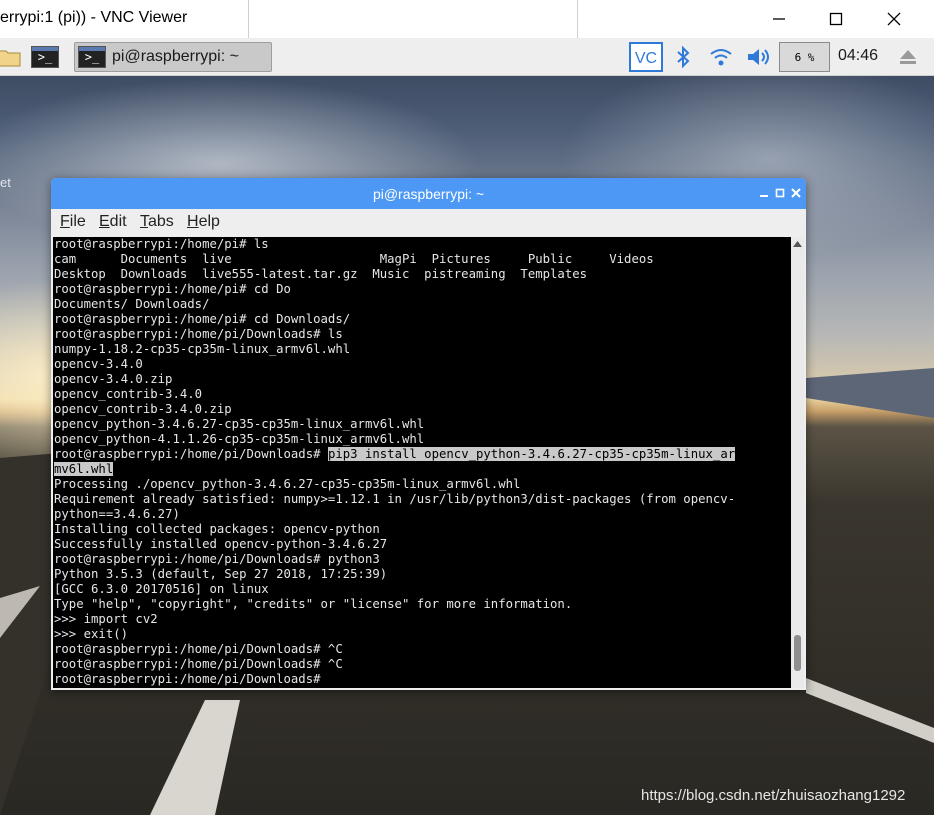  I want to click on vnc-title-bar: errypi:1 (pi)) - VNC Viewer, so click(467, 21).